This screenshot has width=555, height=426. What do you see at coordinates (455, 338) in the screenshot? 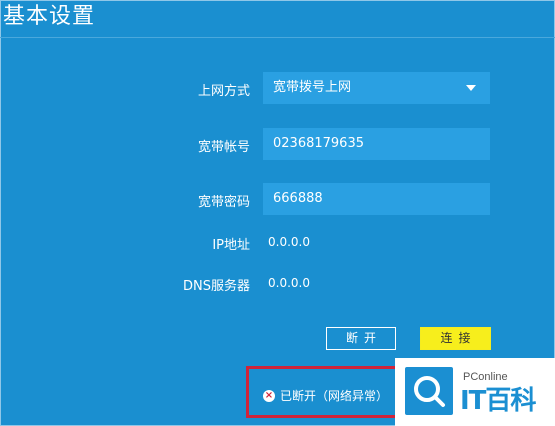
I see `connect-button: 连接` at bounding box center [455, 338].